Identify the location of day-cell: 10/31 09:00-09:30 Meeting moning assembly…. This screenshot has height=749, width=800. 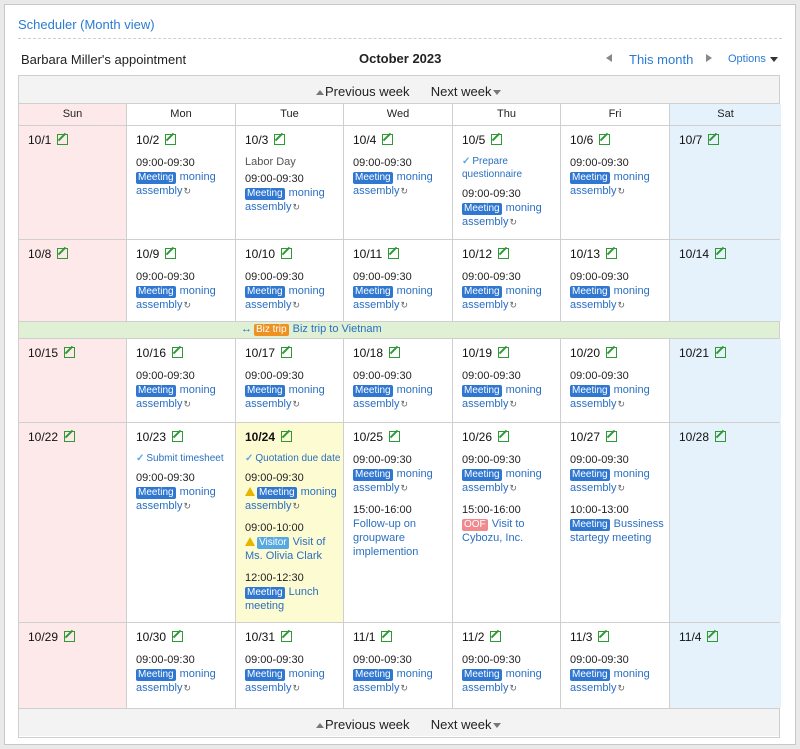
(290, 665).